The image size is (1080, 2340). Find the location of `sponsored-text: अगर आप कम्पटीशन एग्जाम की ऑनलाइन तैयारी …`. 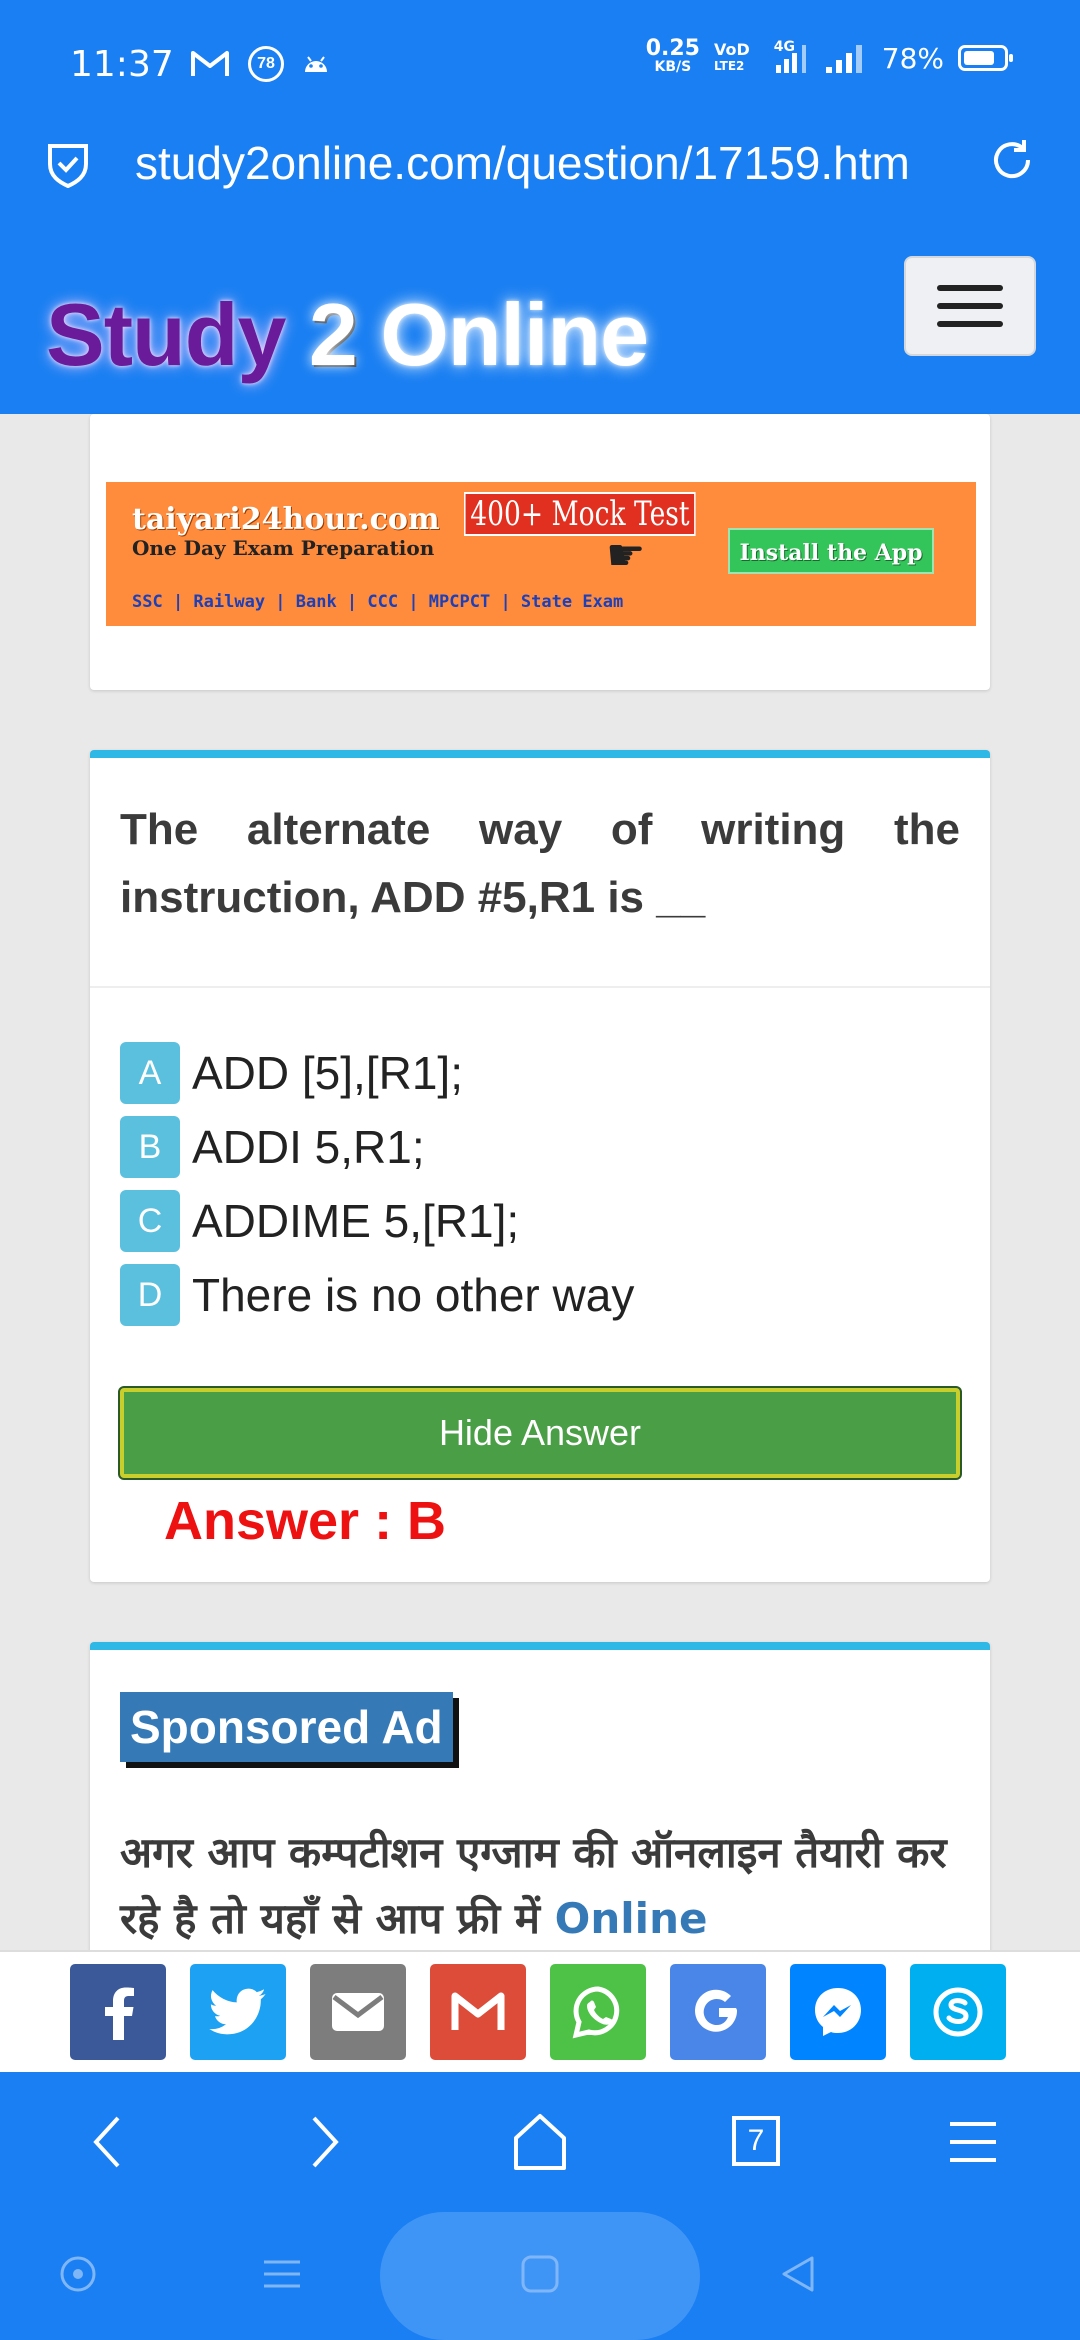

sponsored-text: अगर आप कम्पटीशन एग्जाम की ऑनलाइन तैयारी … is located at coordinates (545, 1886).